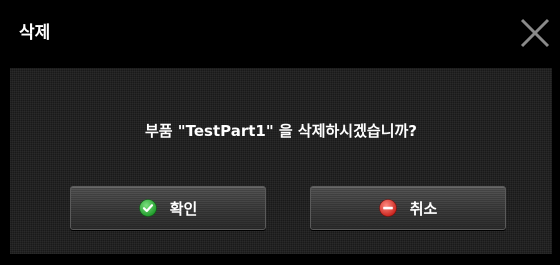 The width and height of the screenshot is (560, 265). Describe the element at coordinates (147, 208) in the screenshot. I see `check-circle-icon` at that location.